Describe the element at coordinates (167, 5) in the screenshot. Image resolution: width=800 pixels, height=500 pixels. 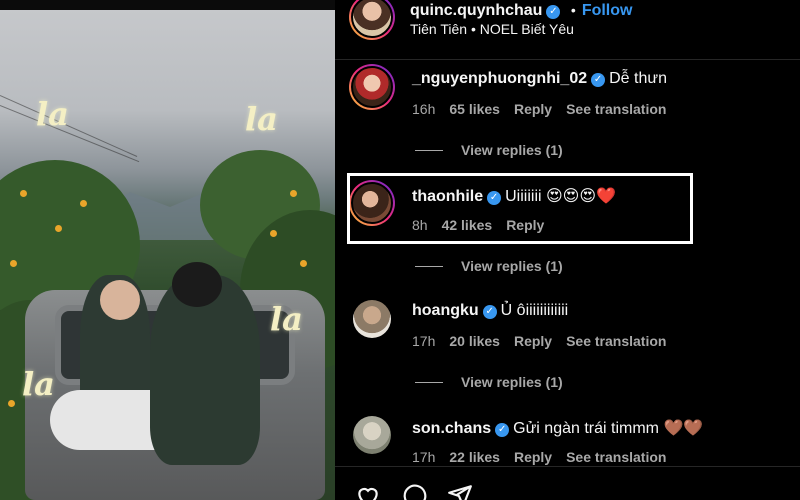
I see `photo-top-bar` at that location.